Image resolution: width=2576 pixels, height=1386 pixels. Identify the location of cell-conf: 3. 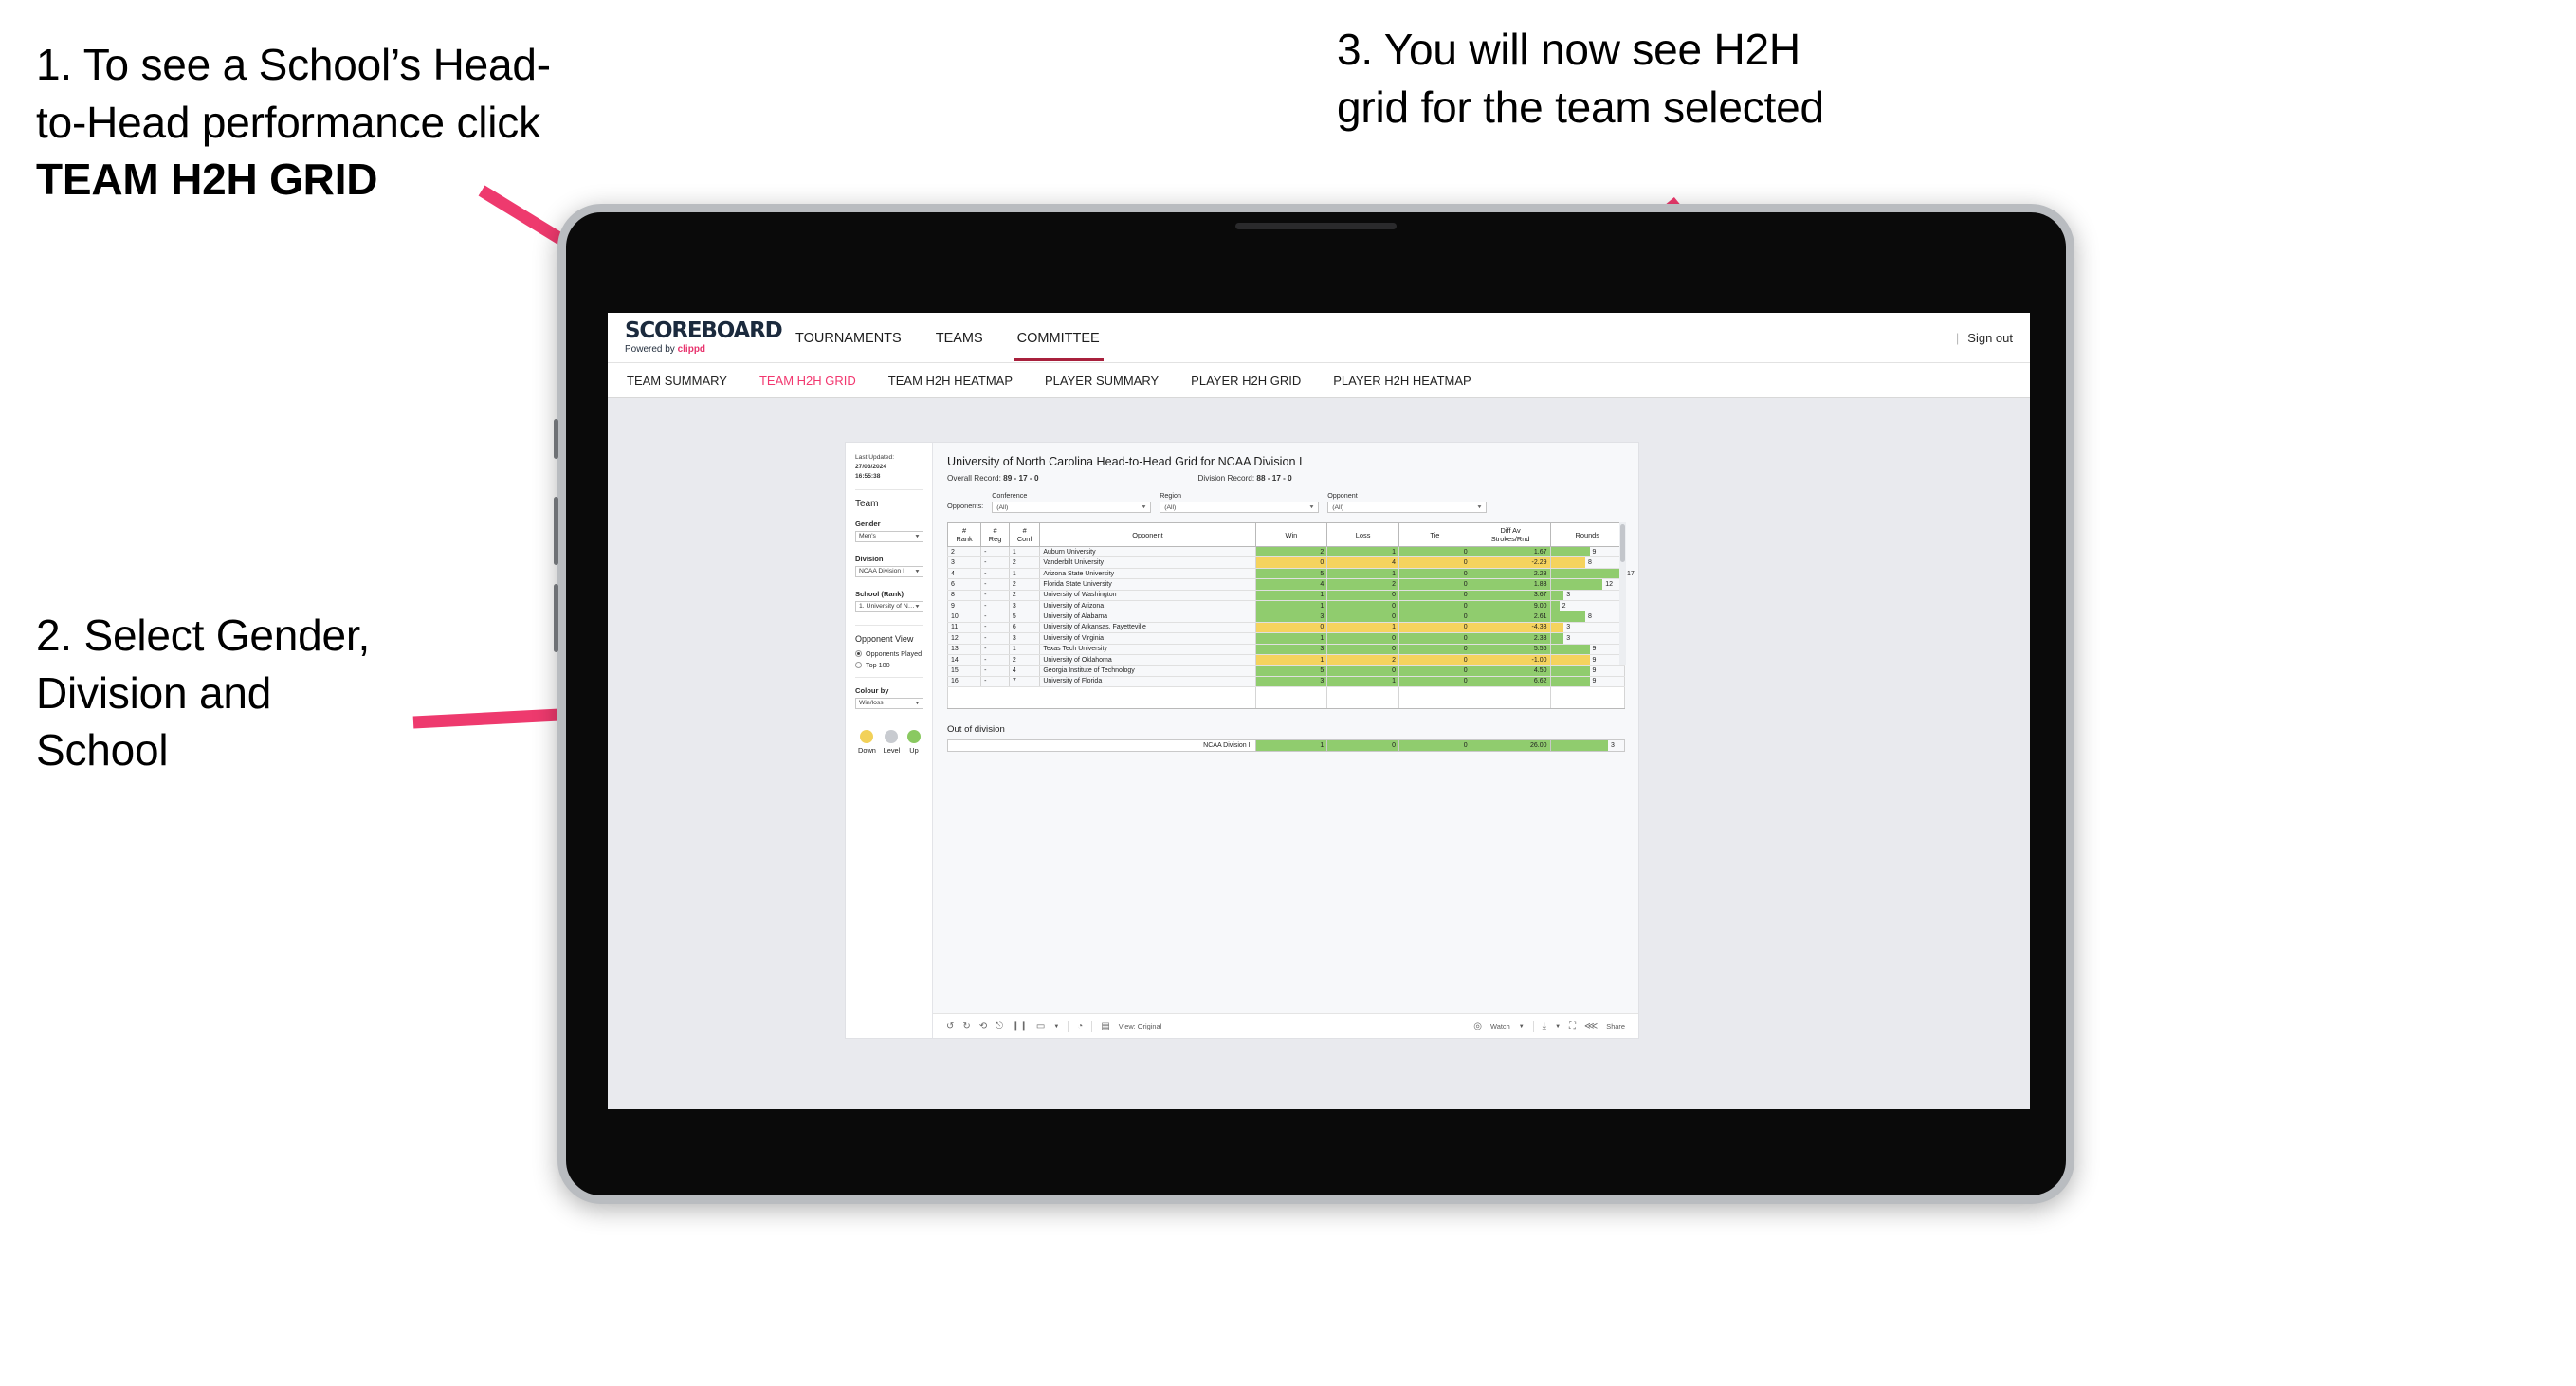
(1024, 638).